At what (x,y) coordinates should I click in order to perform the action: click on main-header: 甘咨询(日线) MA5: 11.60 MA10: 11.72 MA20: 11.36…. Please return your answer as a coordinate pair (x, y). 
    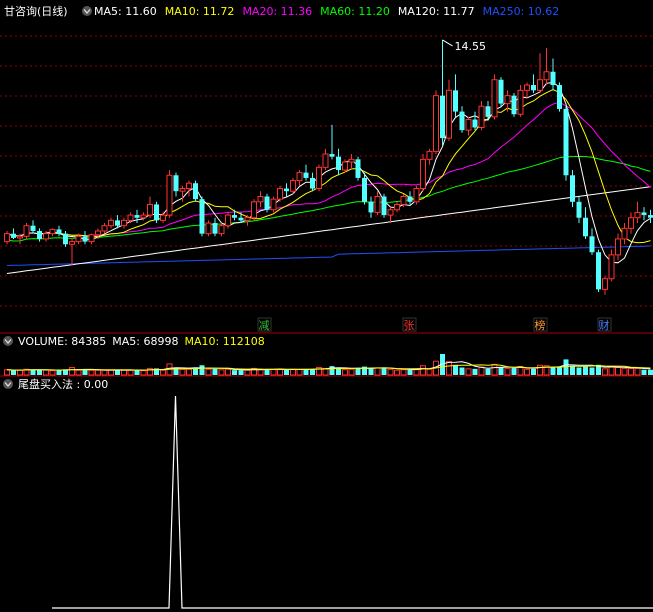
    Looking at the image, I should click on (281, 11).